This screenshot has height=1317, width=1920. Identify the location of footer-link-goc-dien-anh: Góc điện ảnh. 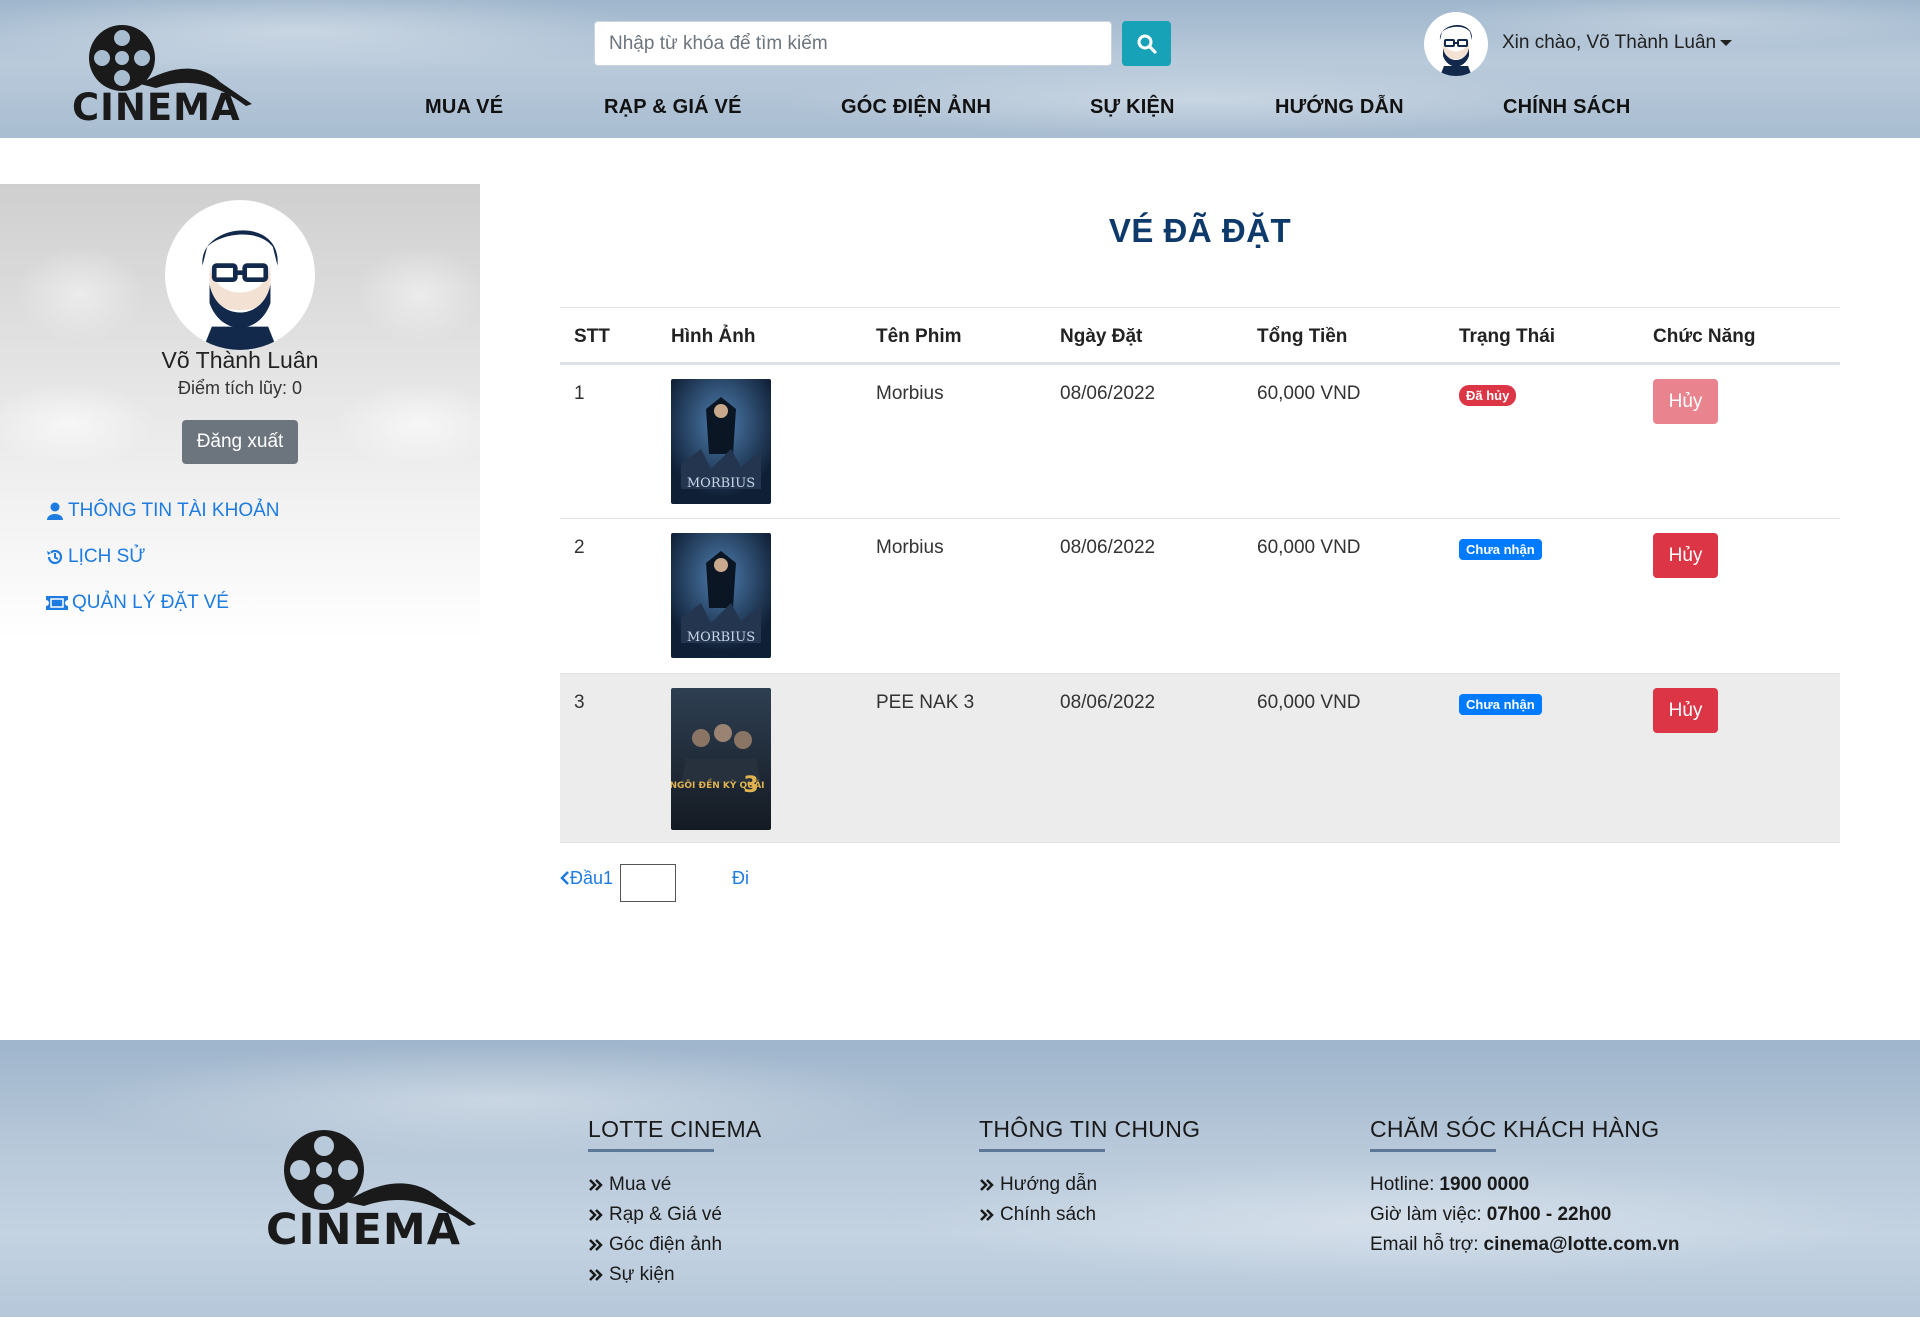
(675, 1245).